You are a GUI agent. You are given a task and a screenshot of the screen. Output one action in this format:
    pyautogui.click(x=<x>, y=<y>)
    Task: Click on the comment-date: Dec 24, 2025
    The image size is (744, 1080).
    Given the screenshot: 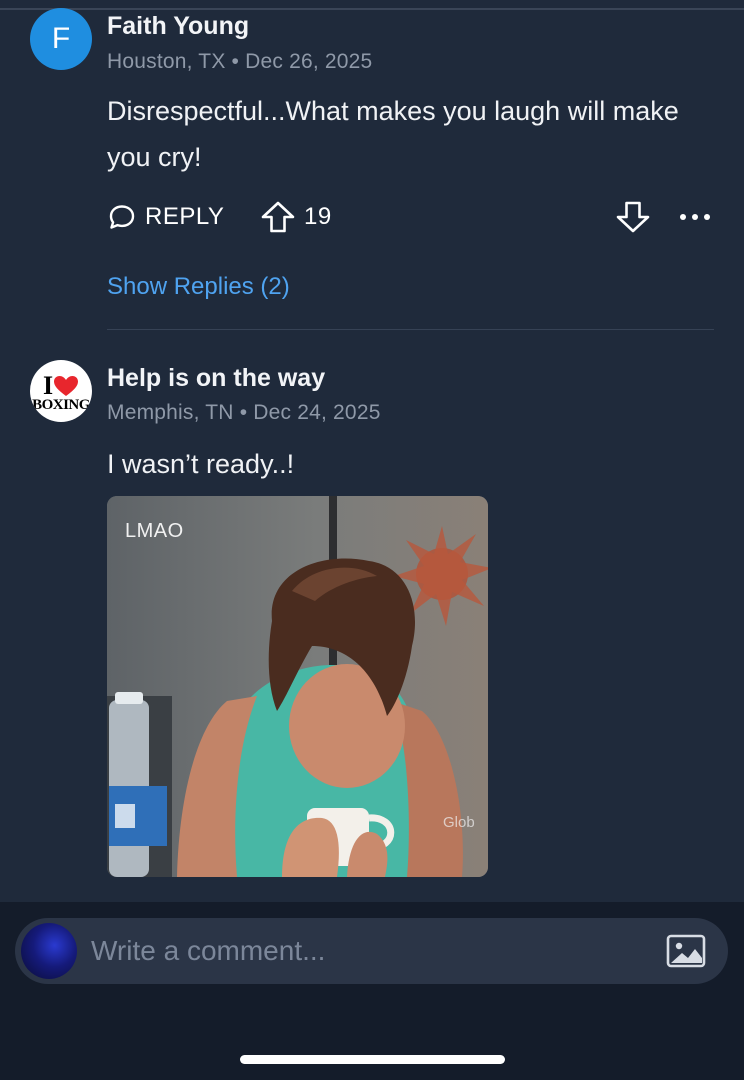 What is the action you would take?
    pyautogui.click(x=317, y=412)
    